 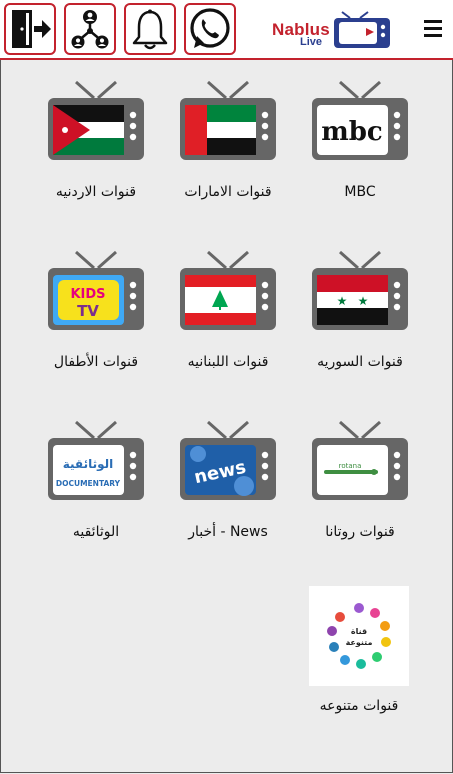 What do you see at coordinates (228, 121) in the screenshot?
I see `tv-uae-flag-icon` at bounding box center [228, 121].